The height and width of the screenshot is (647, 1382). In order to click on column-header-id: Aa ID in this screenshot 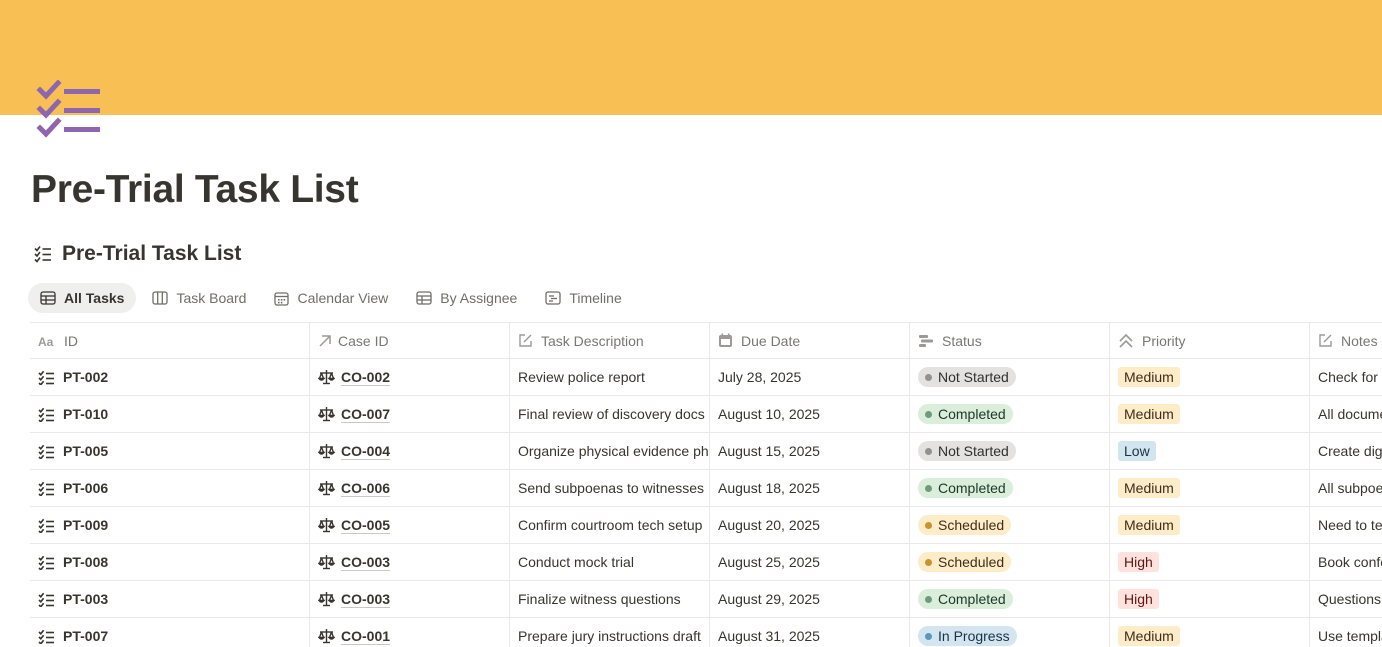, I will do `click(170, 340)`.